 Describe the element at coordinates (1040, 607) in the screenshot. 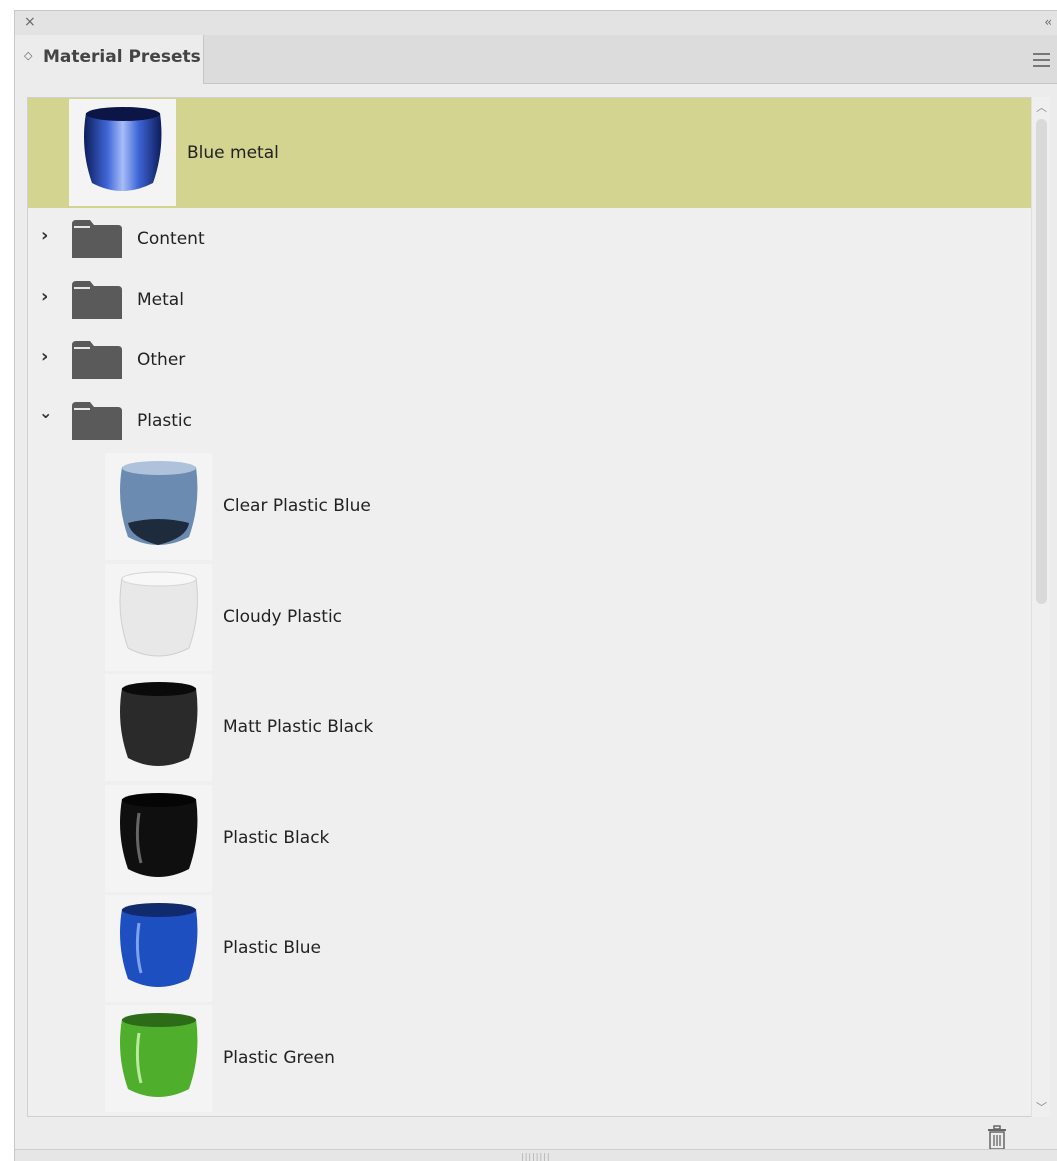

I see `vertical-scrollbar: ︿ ﹀` at that location.